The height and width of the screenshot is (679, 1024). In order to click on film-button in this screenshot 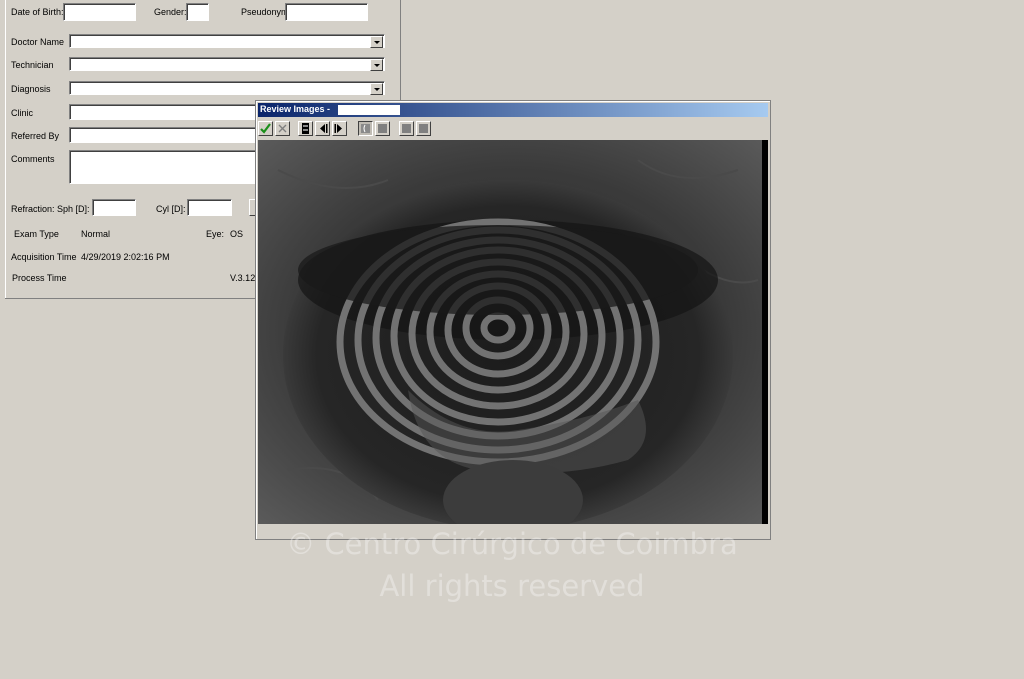, I will do `click(305, 128)`.